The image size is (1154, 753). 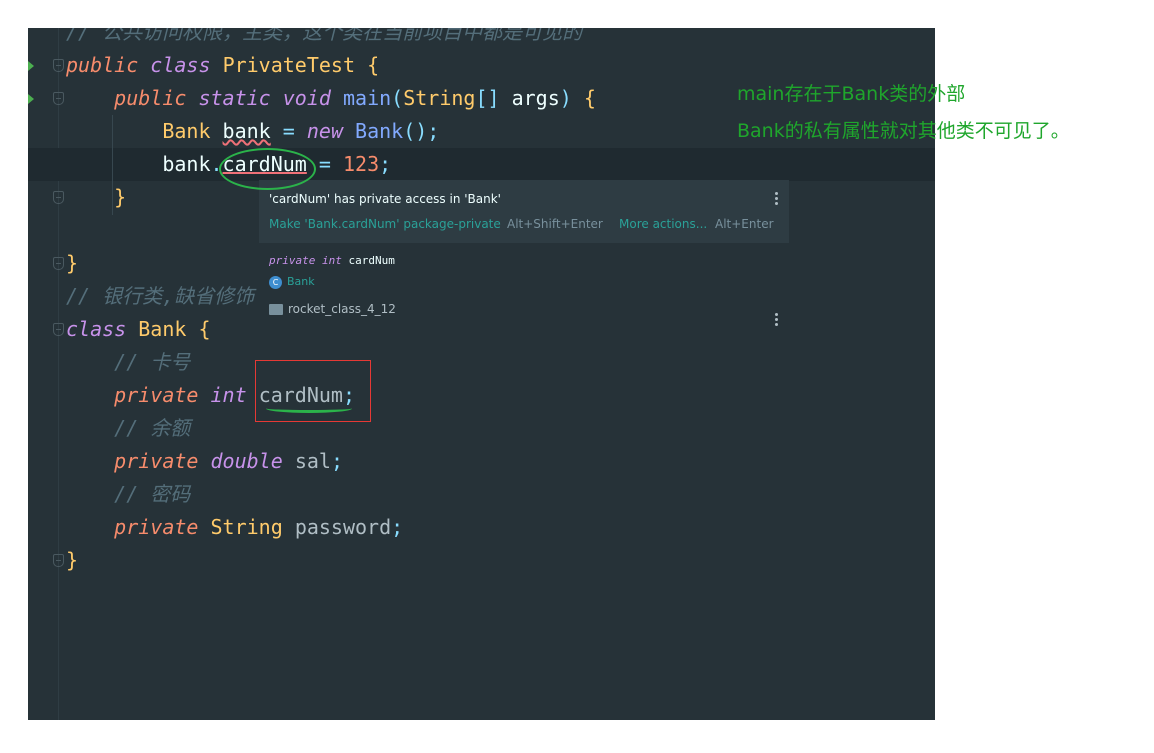 I want to click on comment: // 余额, so click(x=152, y=428).